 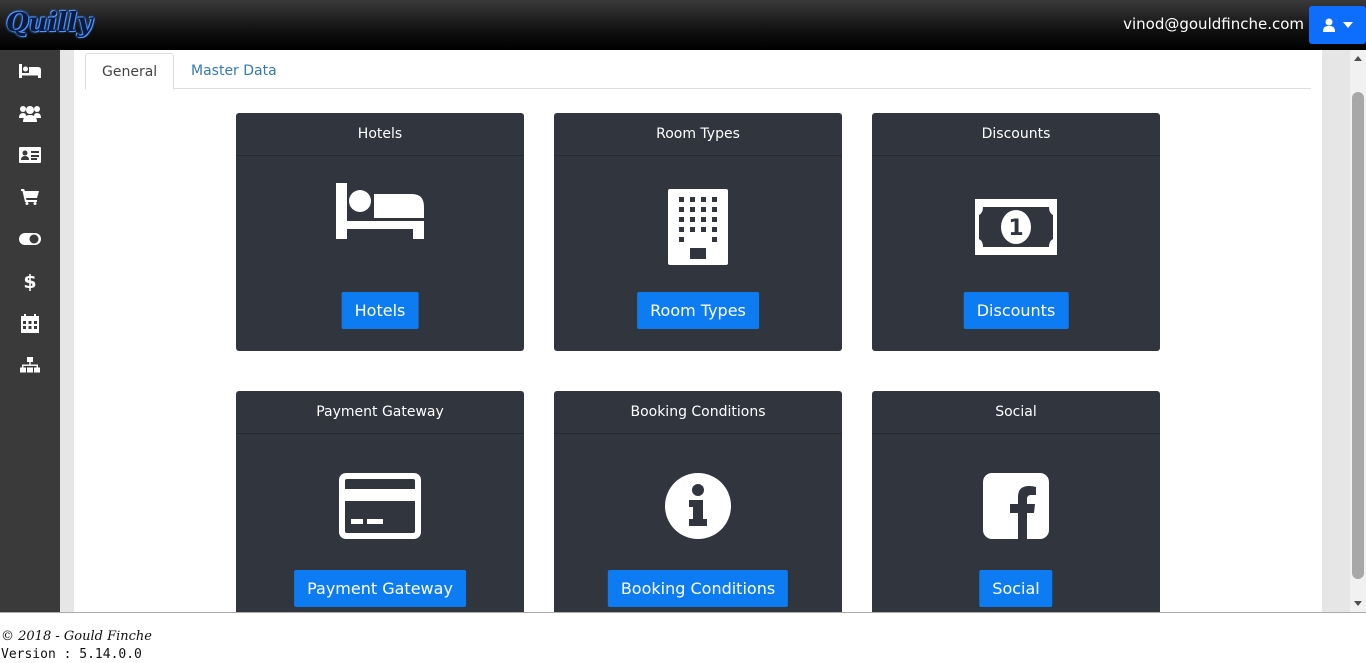 I want to click on svg-text: 1, so click(x=1015, y=228).